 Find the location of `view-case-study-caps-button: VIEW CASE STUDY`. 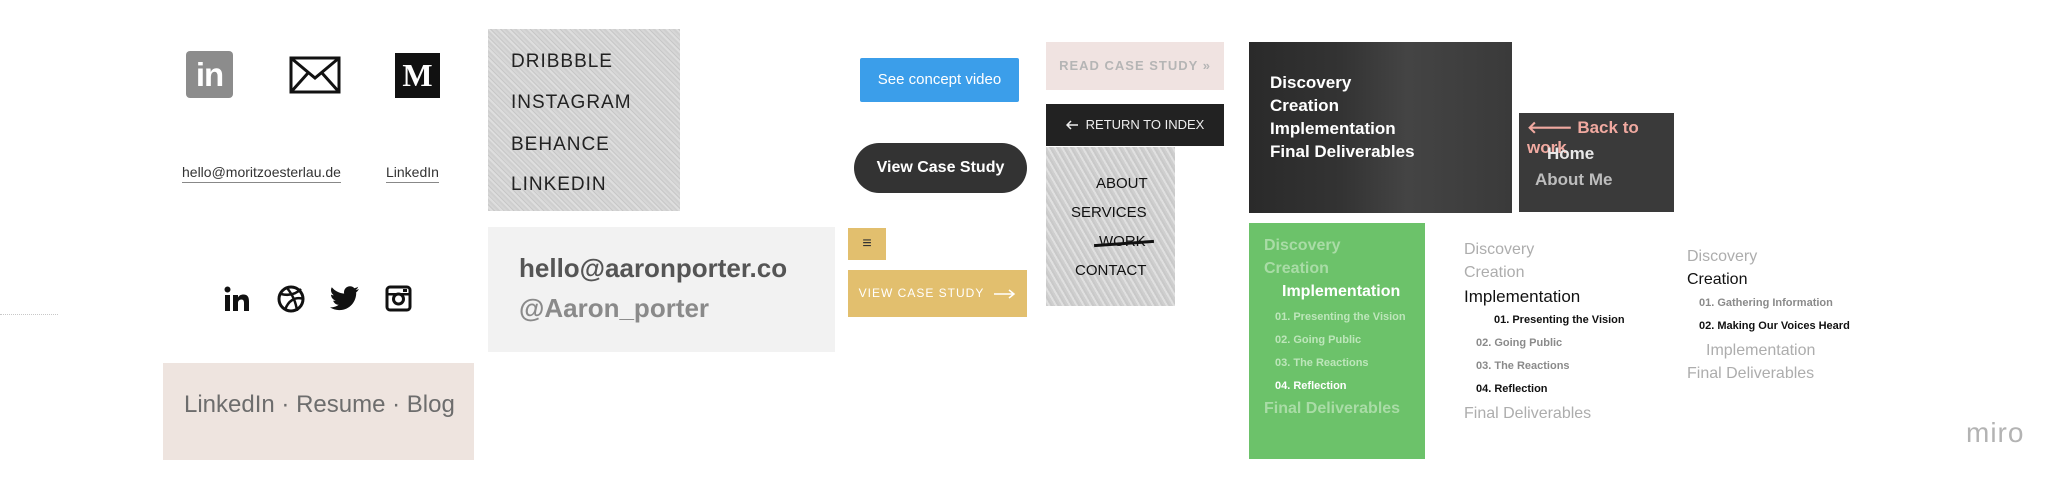

view-case-study-caps-button: VIEW CASE STUDY is located at coordinates (937, 293).